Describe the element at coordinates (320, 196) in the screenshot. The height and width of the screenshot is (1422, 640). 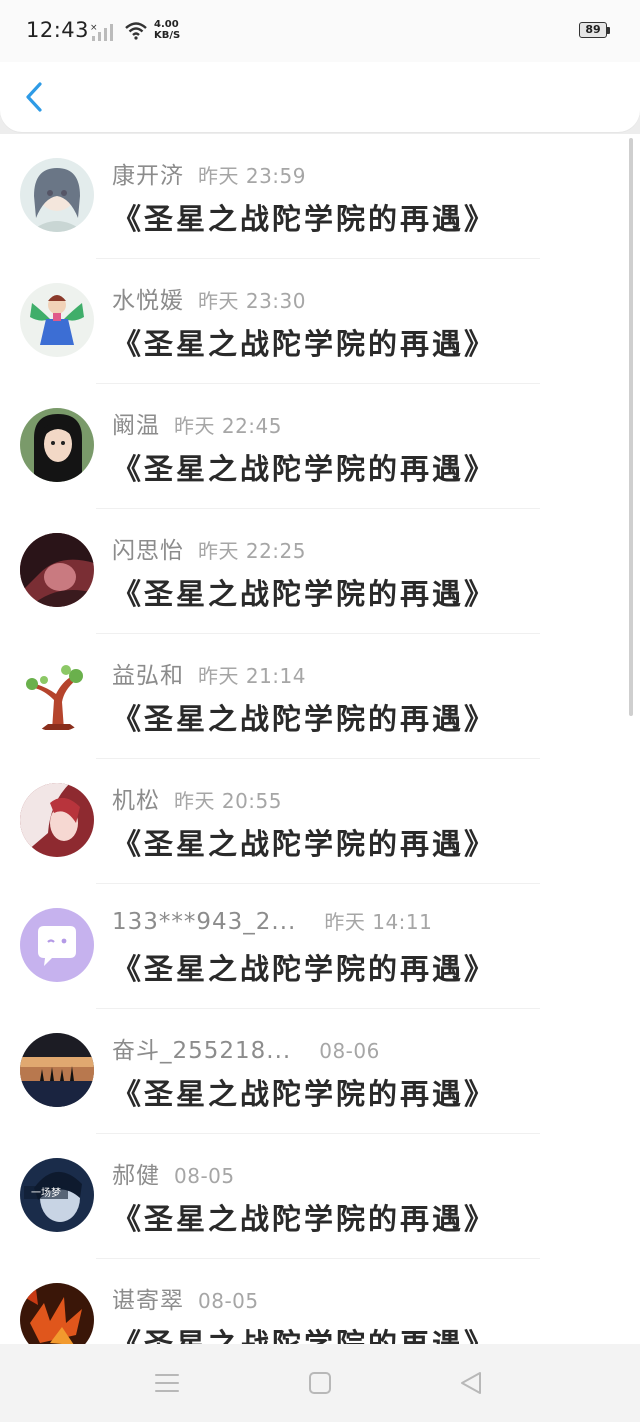
I see `list-item: 康开济 昨天 23:59 《圣星之战陀学院的再遇》` at that location.